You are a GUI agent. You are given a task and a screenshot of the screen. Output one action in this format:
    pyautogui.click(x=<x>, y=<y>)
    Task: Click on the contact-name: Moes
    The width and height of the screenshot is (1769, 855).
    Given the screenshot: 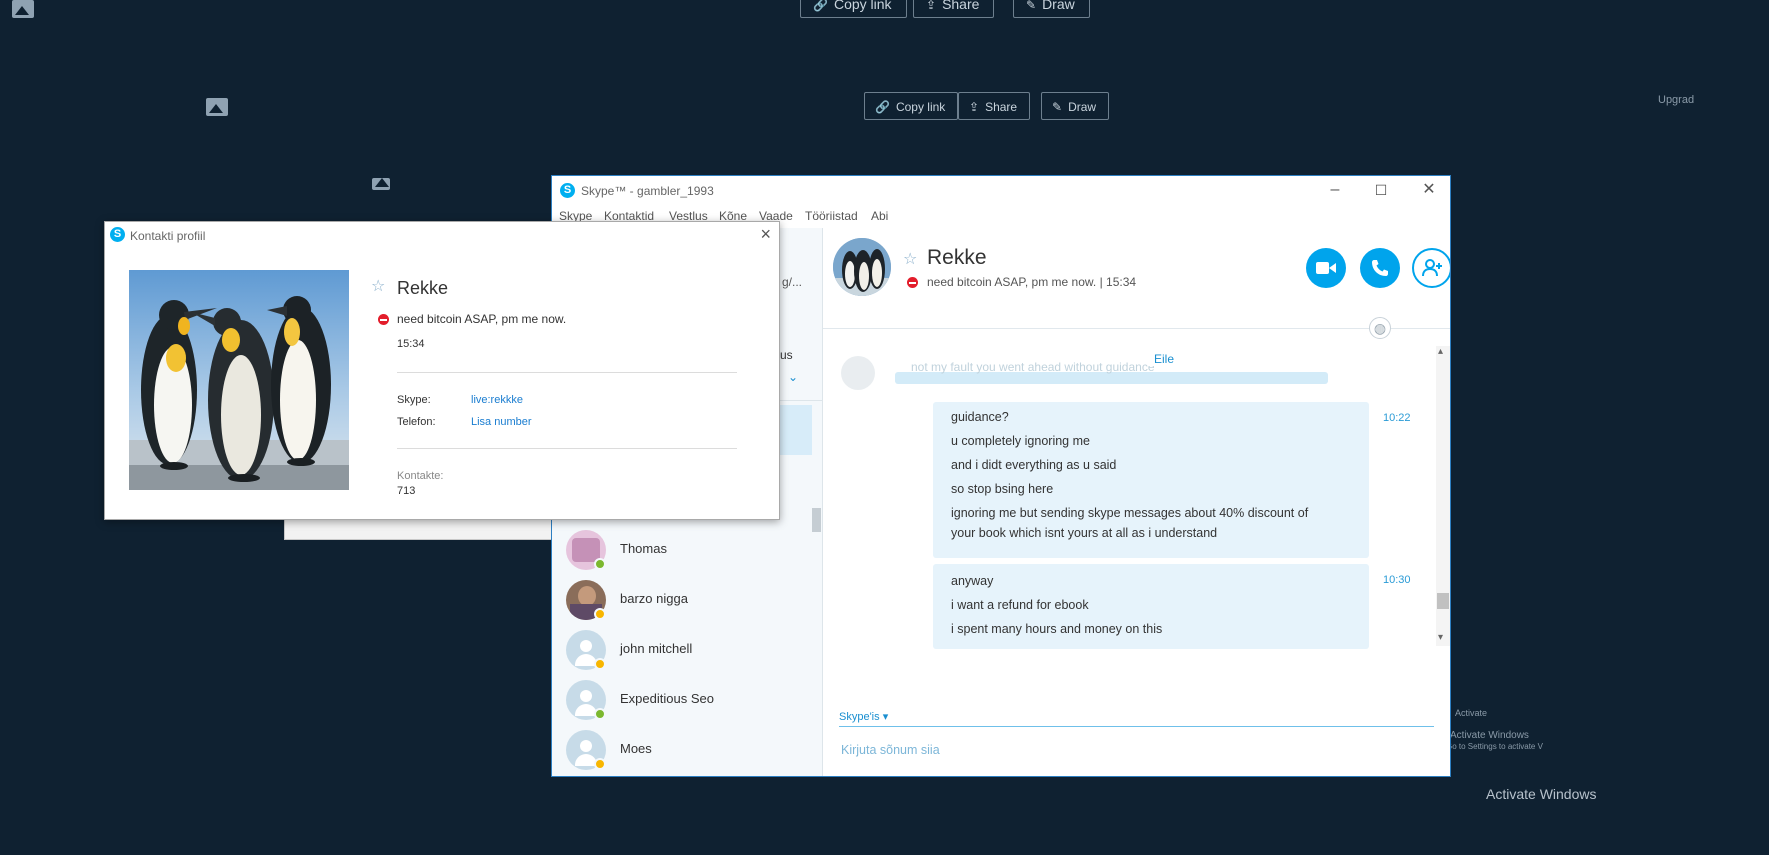 What is the action you would take?
    pyautogui.click(x=636, y=748)
    